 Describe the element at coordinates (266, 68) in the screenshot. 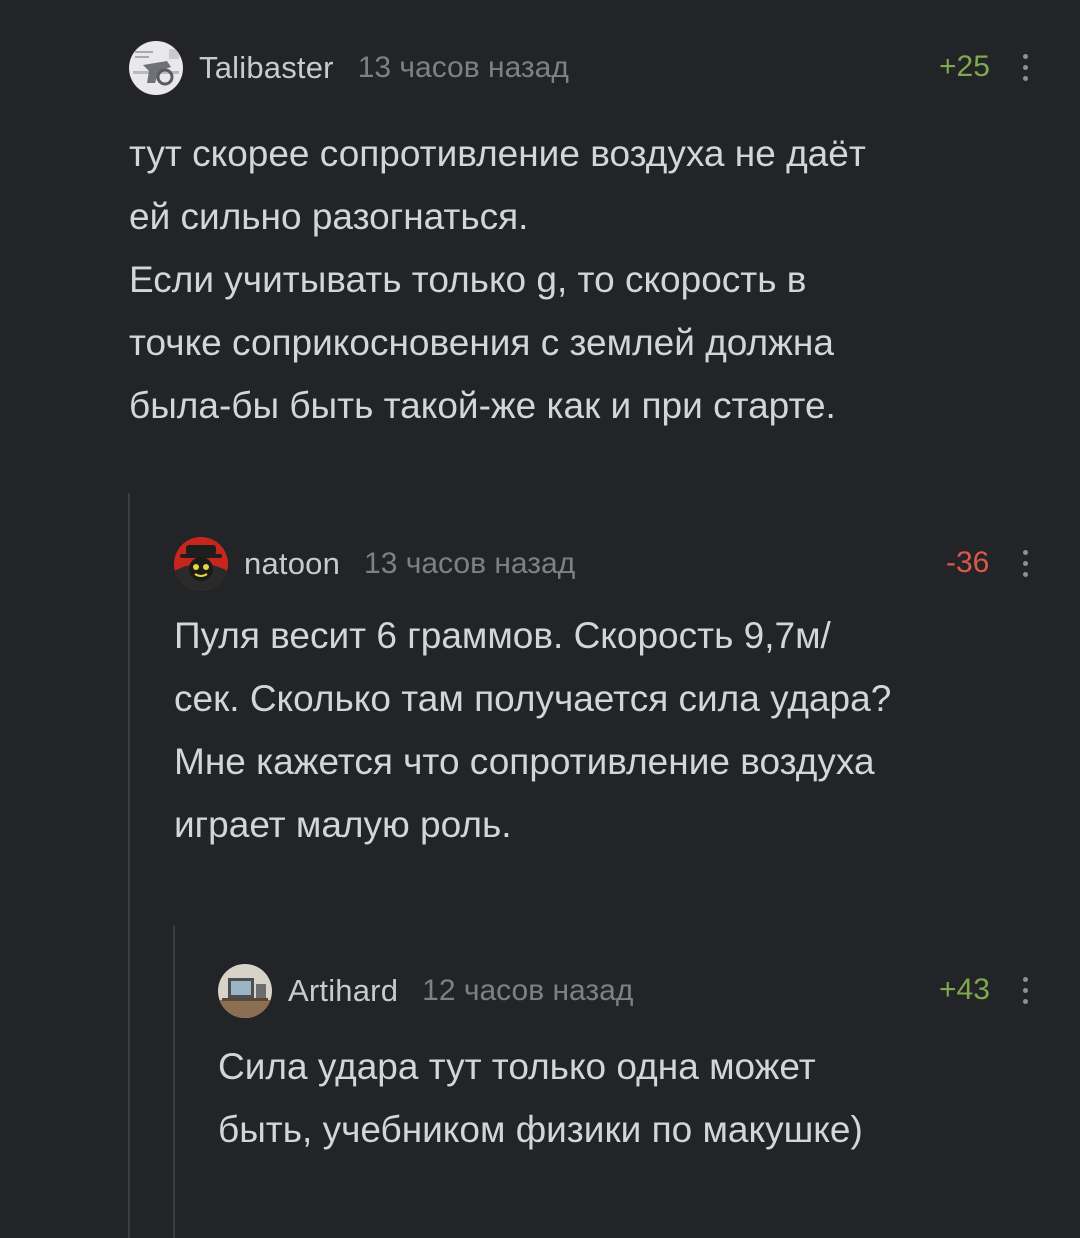

I see `author-name: Talibaster` at that location.